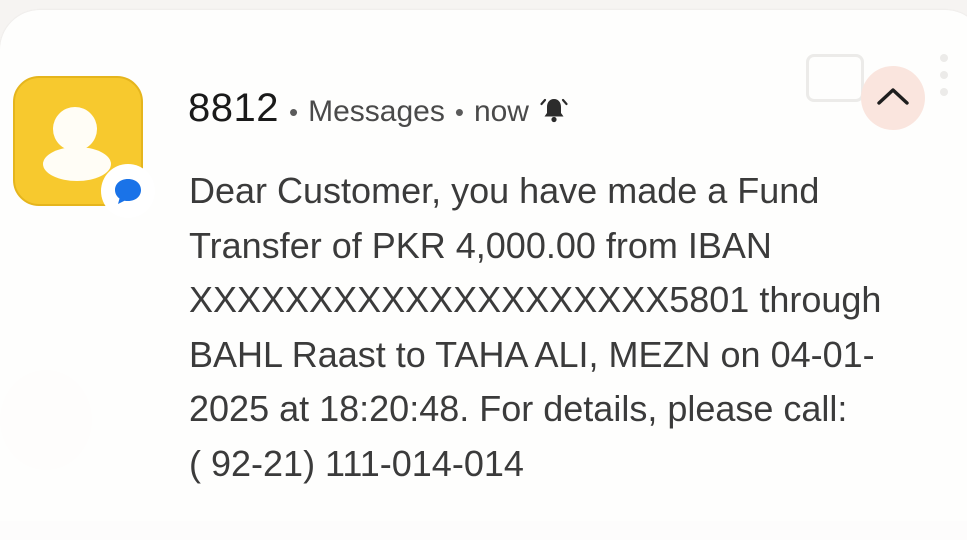 This screenshot has height=540, width=967. Describe the element at coordinates (532, 354) in the screenshot. I see `message-line: BAHL Raast to TAHA ALI, MEZN on 04-01-` at that location.